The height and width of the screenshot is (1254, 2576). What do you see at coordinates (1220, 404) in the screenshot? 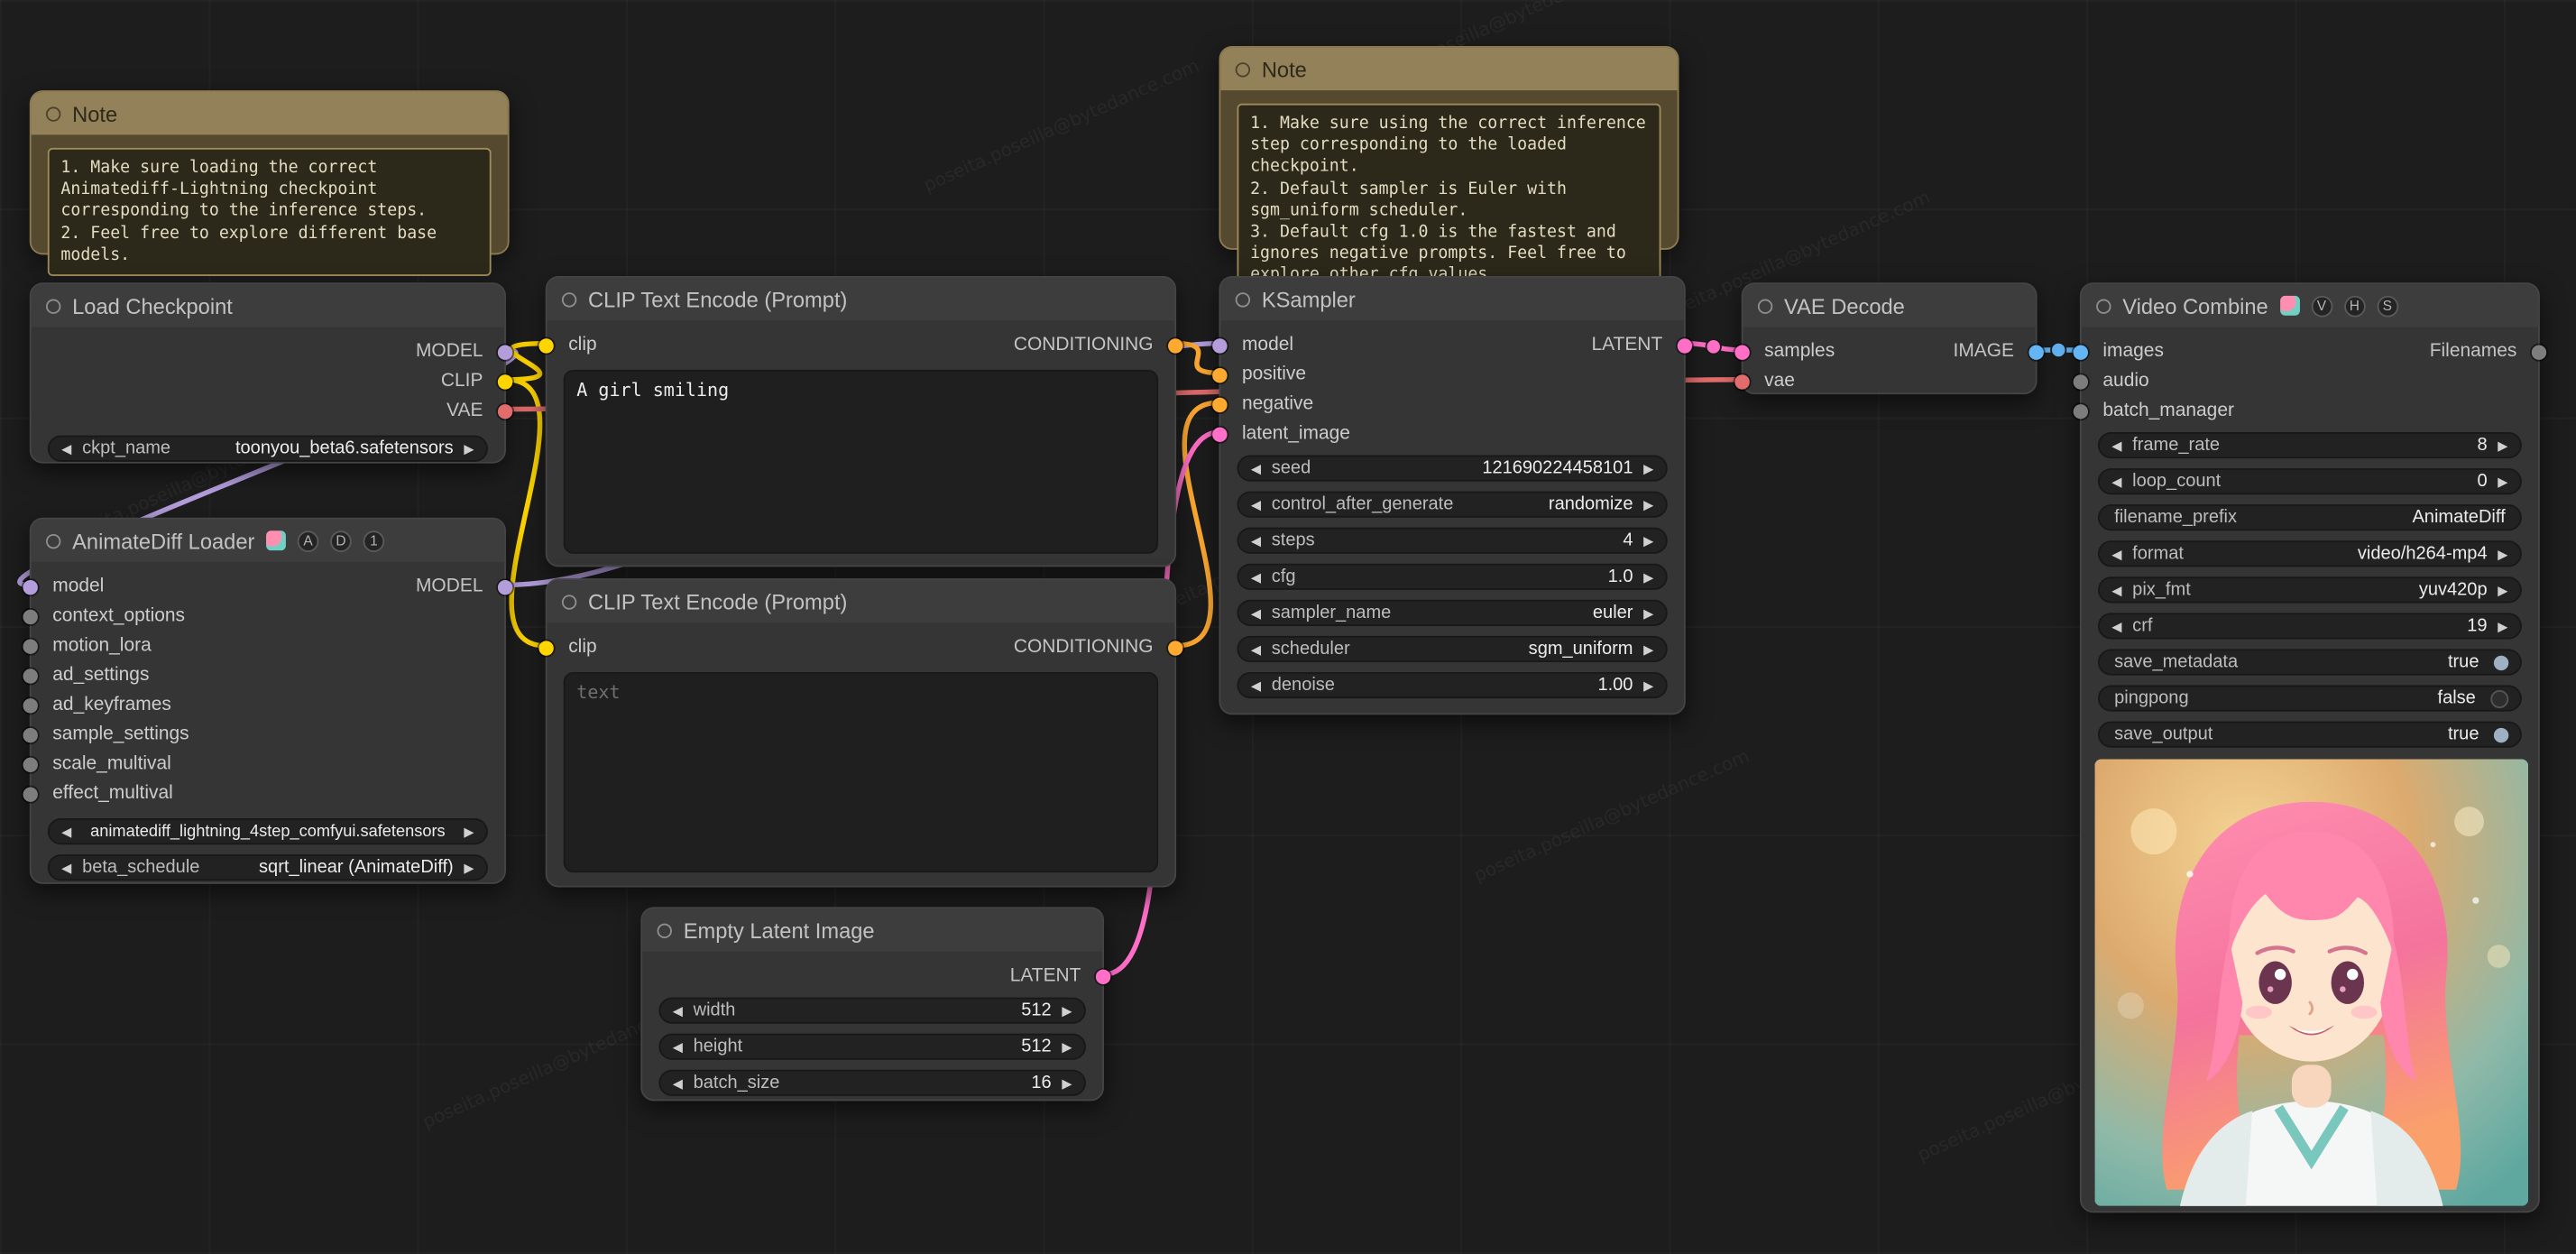
I see `negative-input-slot` at bounding box center [1220, 404].